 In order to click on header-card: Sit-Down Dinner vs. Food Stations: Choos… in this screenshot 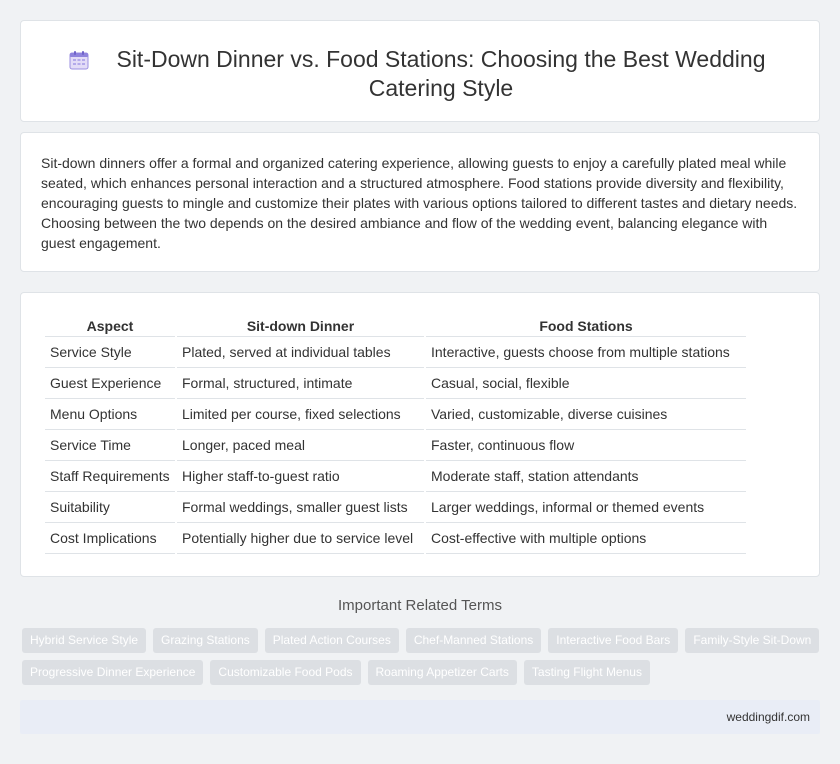, I will do `click(420, 71)`.